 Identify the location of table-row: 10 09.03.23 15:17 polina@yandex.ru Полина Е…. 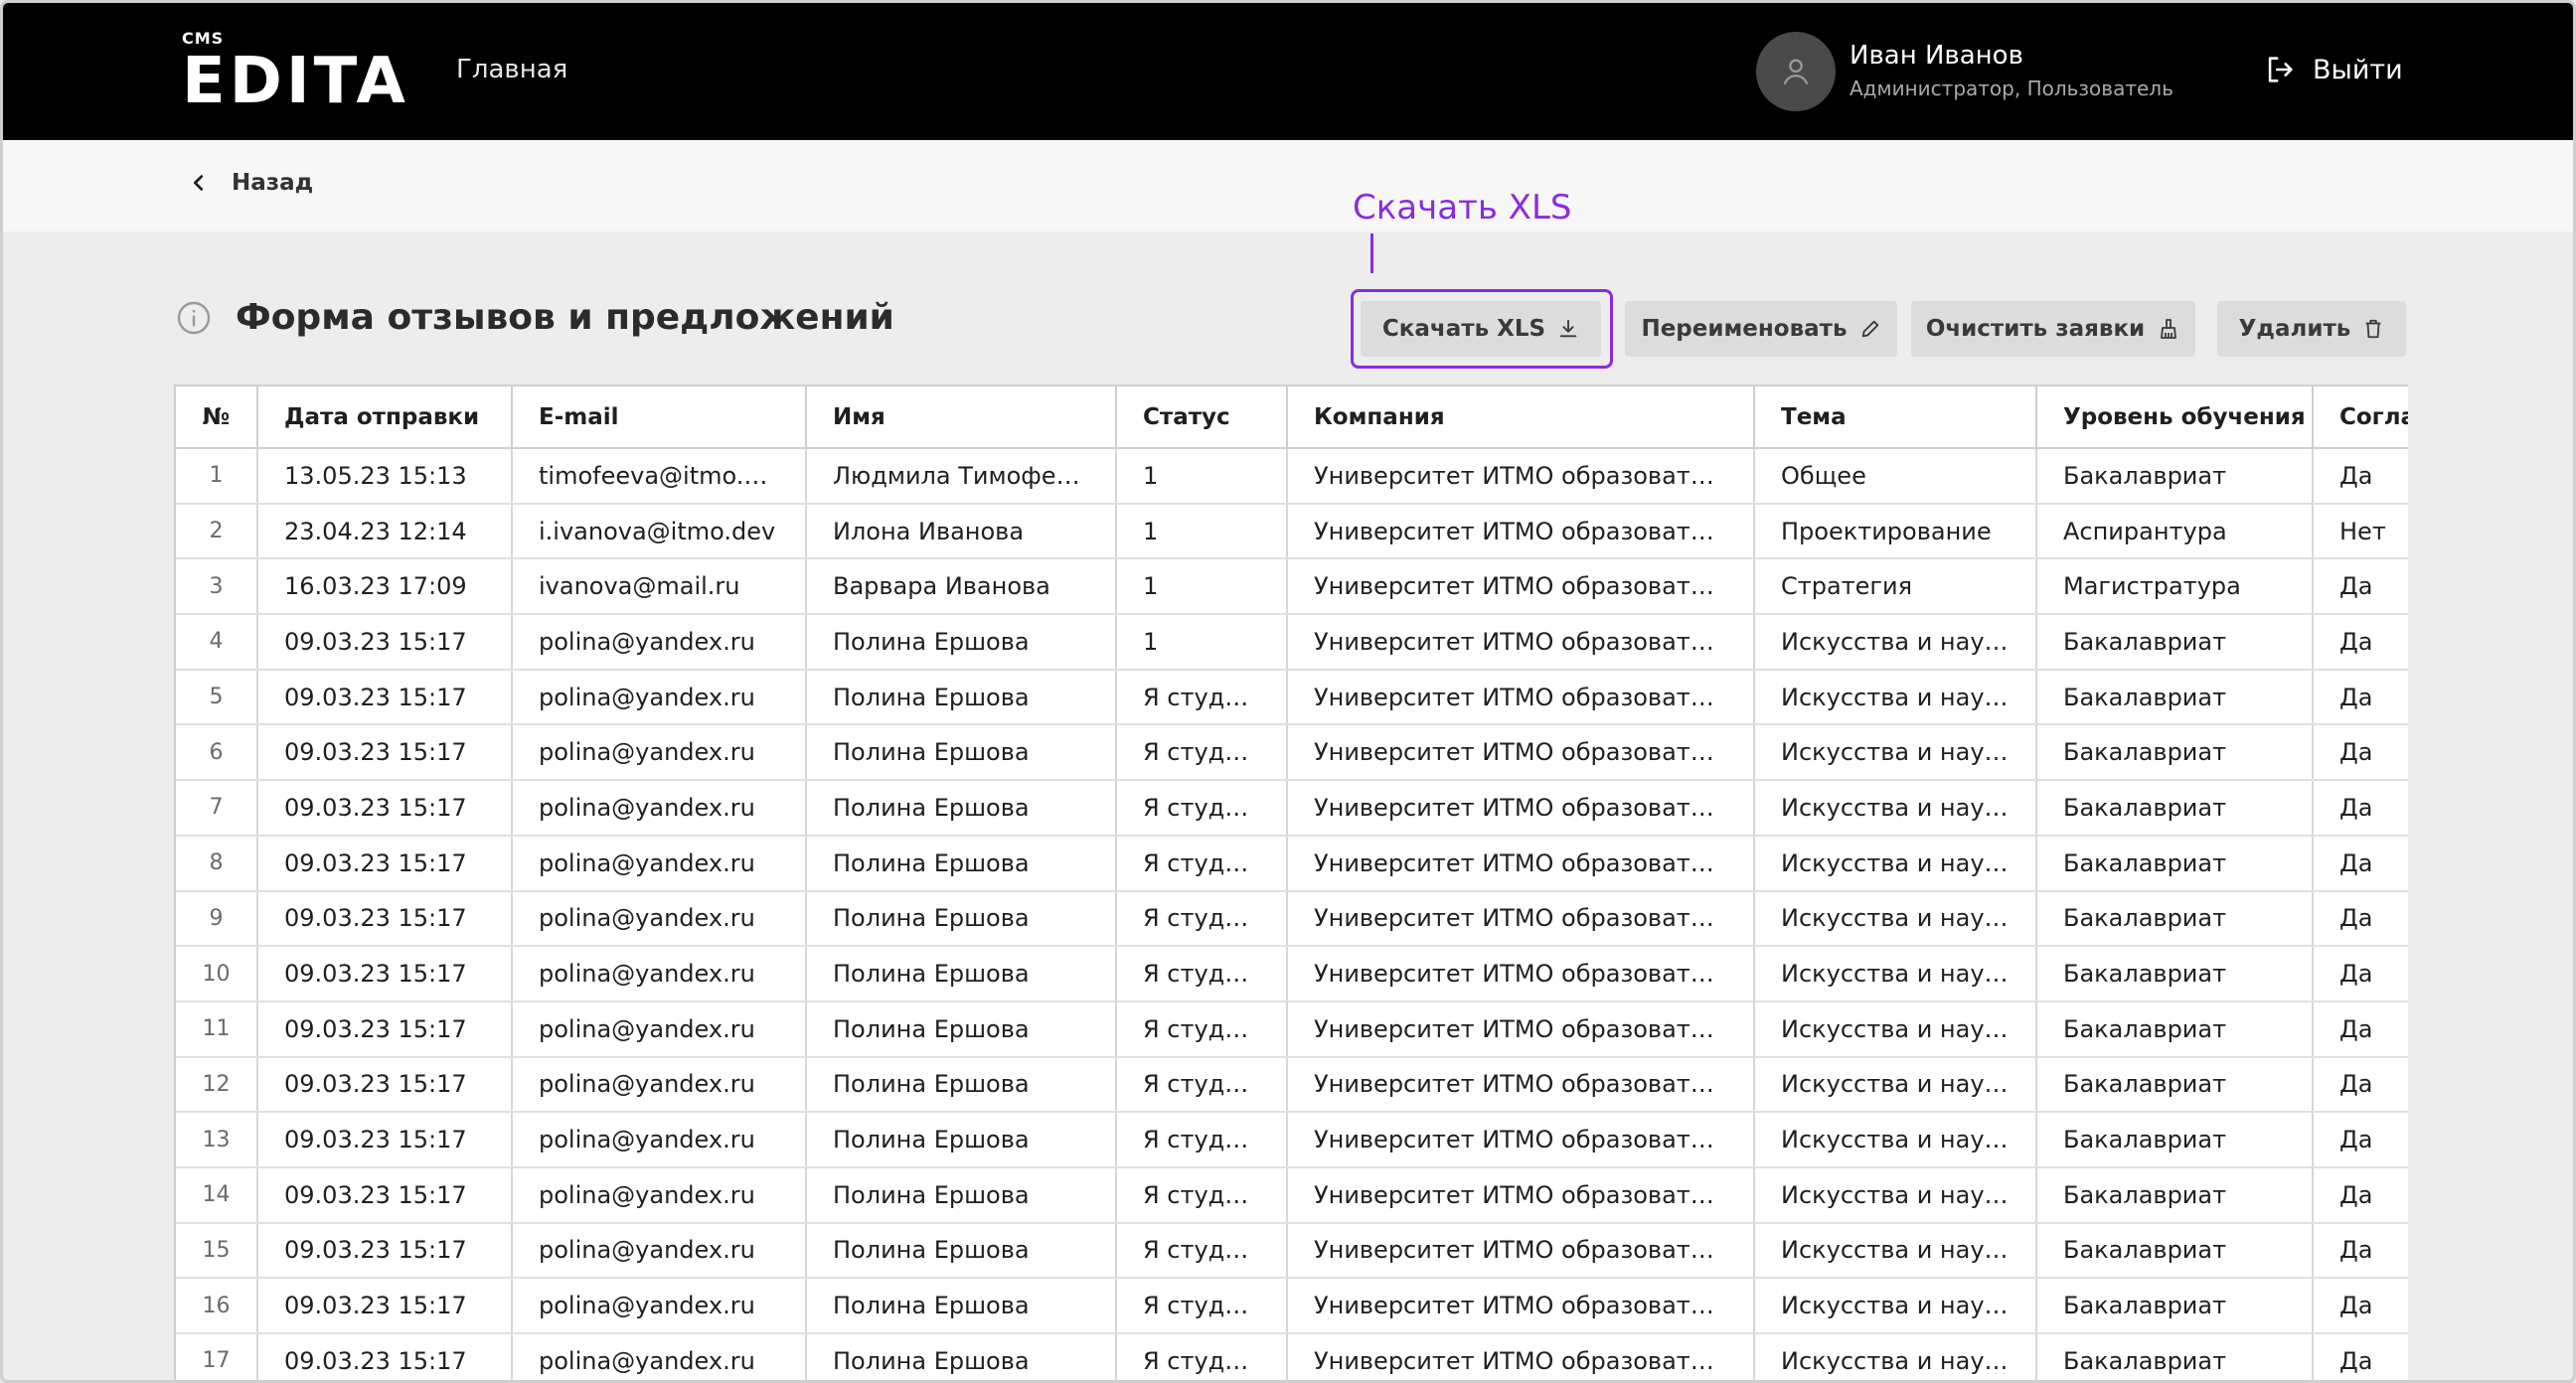
(1292, 974).